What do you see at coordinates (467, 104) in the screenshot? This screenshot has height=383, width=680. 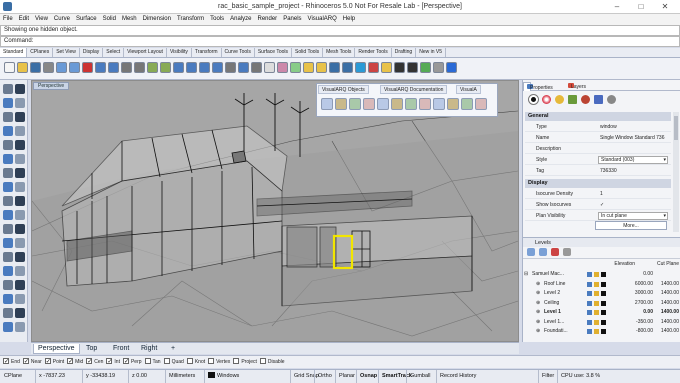 I see `visualarq-object-11-icon` at bounding box center [467, 104].